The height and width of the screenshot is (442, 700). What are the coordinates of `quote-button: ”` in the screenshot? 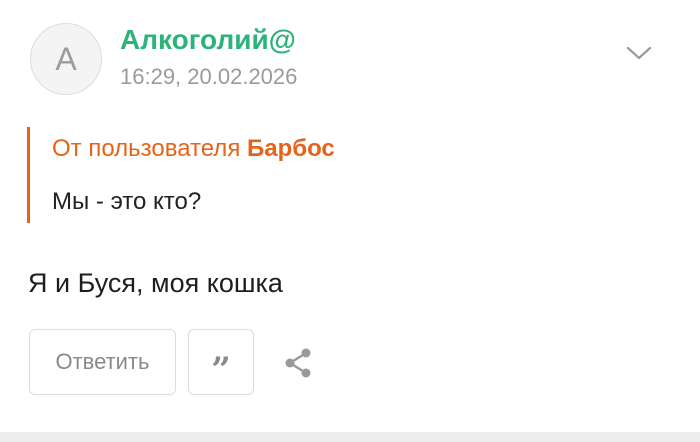 It's located at (221, 362).